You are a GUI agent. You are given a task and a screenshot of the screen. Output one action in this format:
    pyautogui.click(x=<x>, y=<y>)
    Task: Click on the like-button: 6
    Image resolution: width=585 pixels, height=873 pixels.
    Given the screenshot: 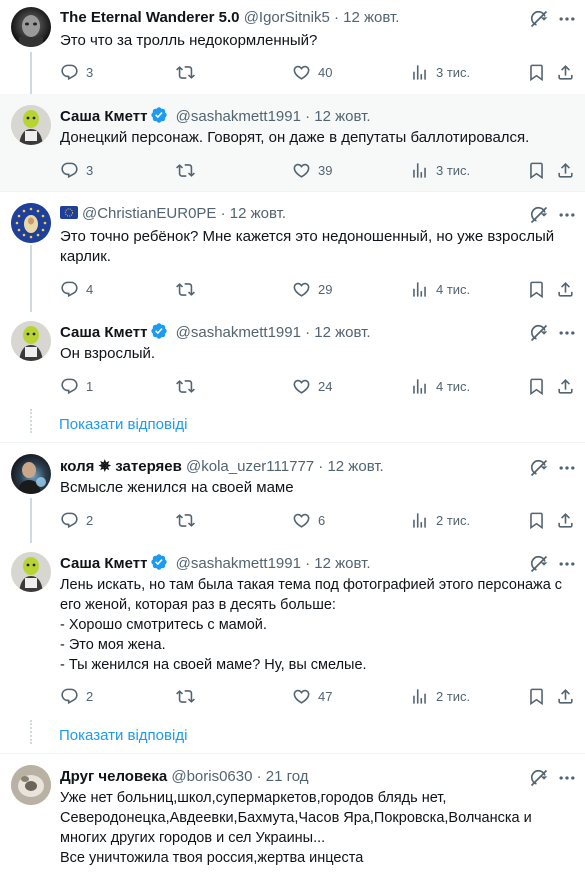 What is the action you would take?
    pyautogui.click(x=308, y=520)
    